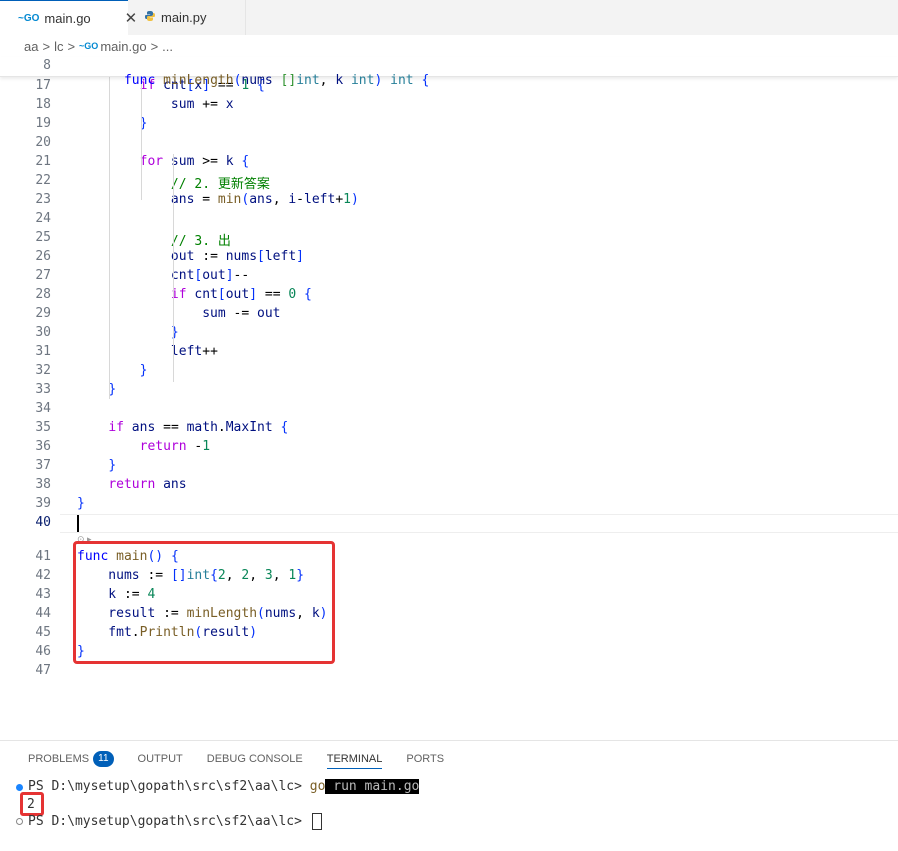  What do you see at coordinates (43, 484) in the screenshot?
I see `line-number: 38` at bounding box center [43, 484].